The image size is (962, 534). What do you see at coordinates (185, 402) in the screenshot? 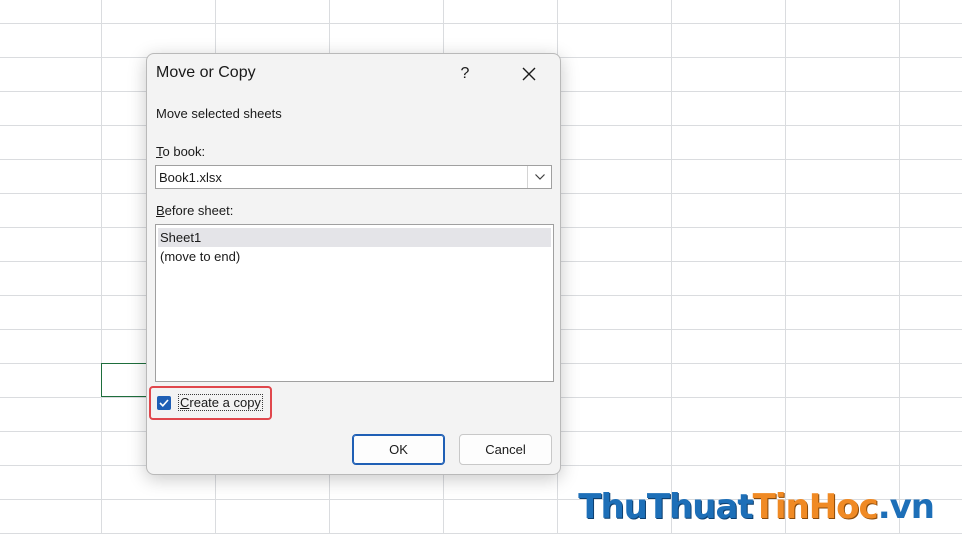
I see `create-copy-label-mnemonic: C` at bounding box center [185, 402].